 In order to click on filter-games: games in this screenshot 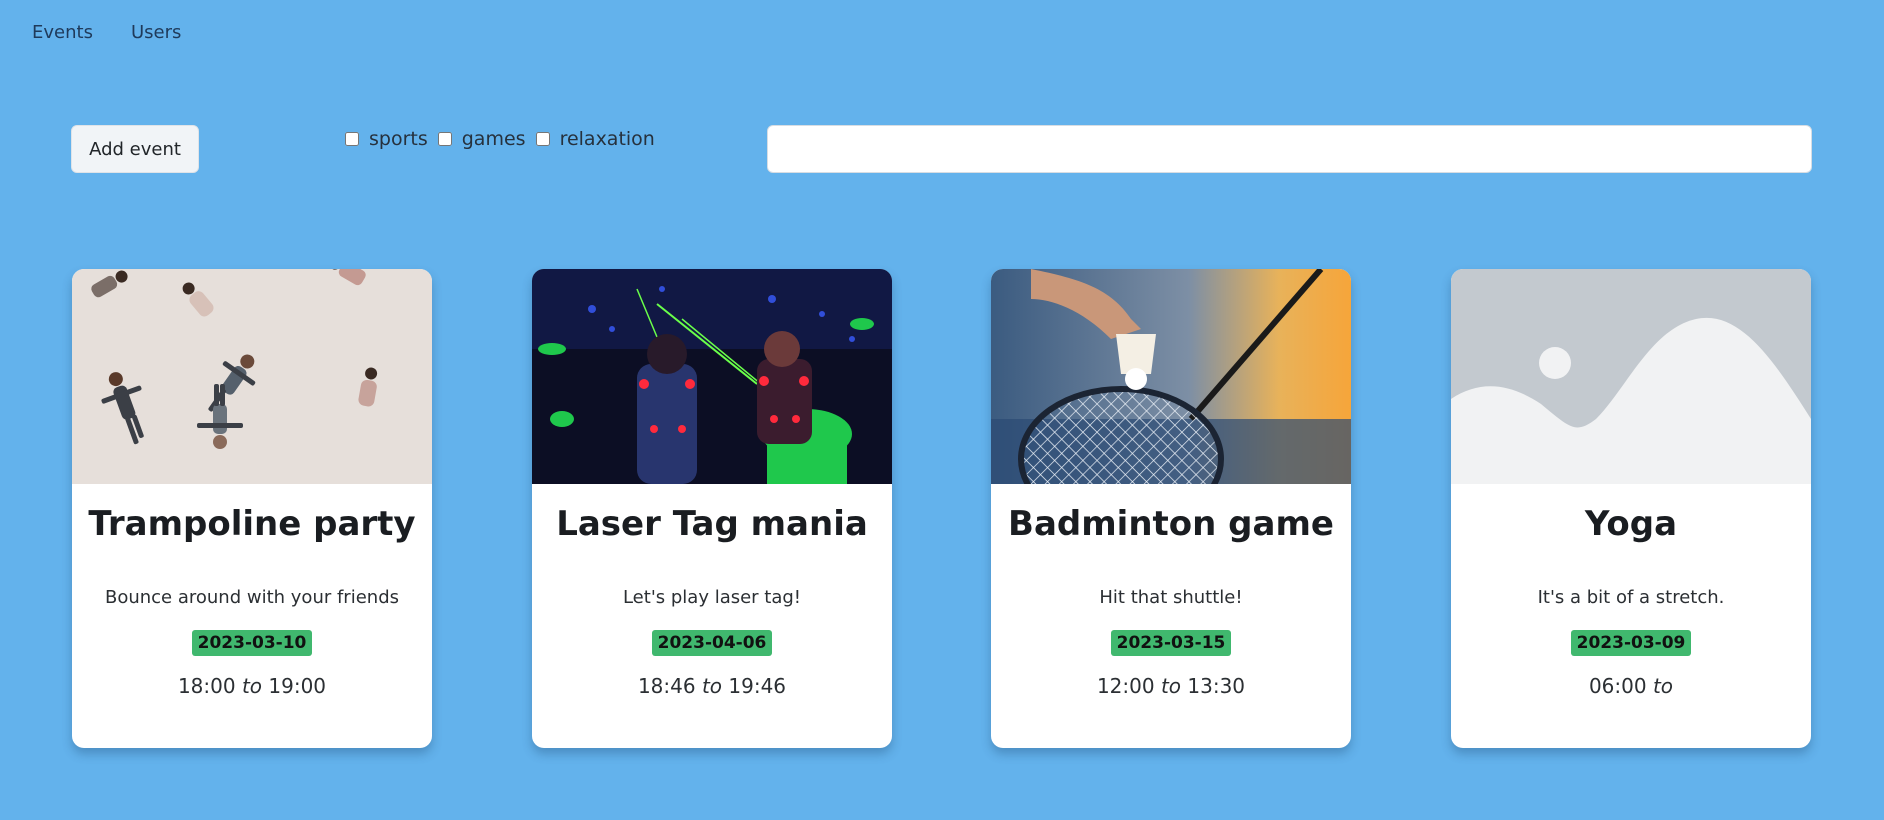, I will do `click(481, 139)`.